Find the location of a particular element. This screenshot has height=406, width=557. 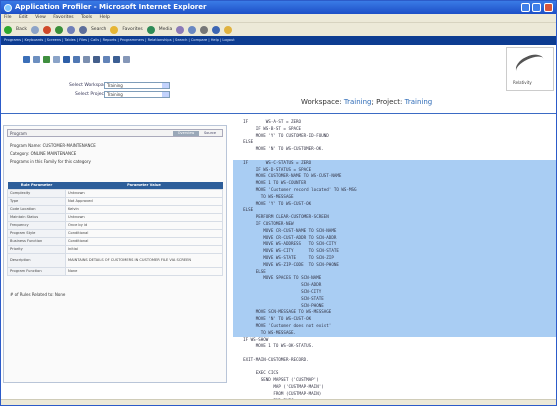

row-value: Not Approved is located at coordinates (144, 201).